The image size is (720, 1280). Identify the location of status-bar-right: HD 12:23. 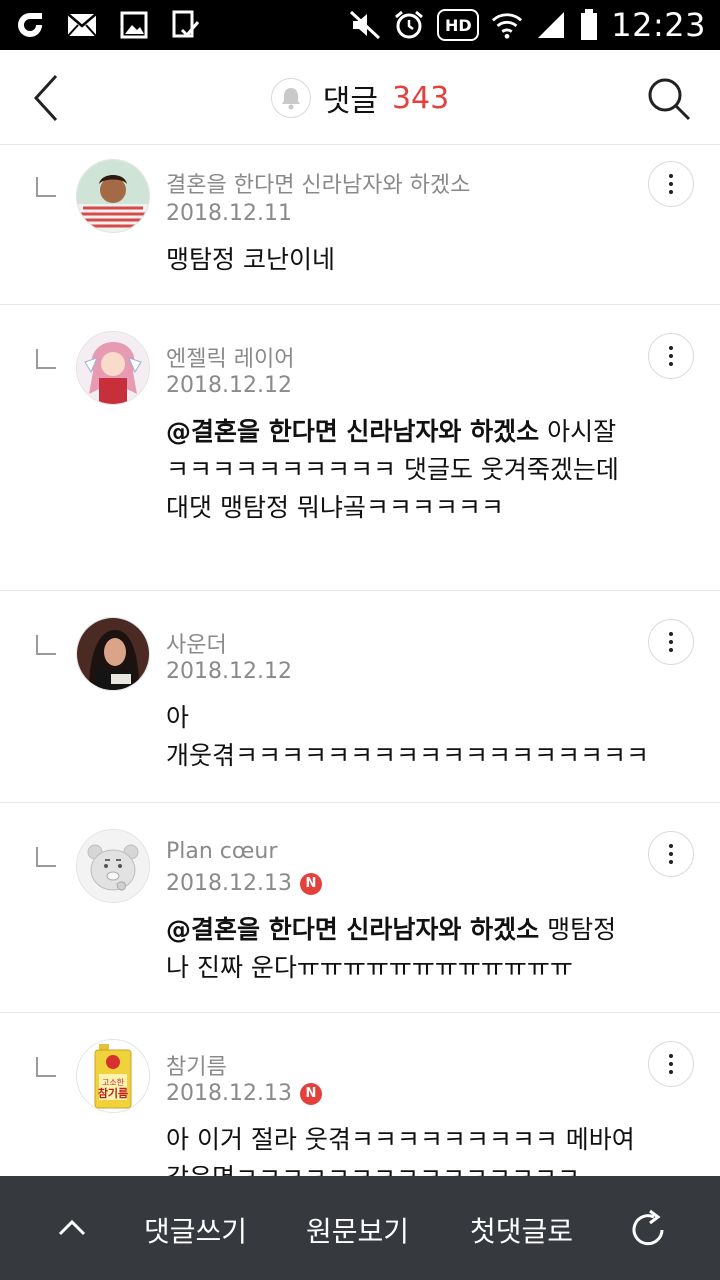
(534, 25).